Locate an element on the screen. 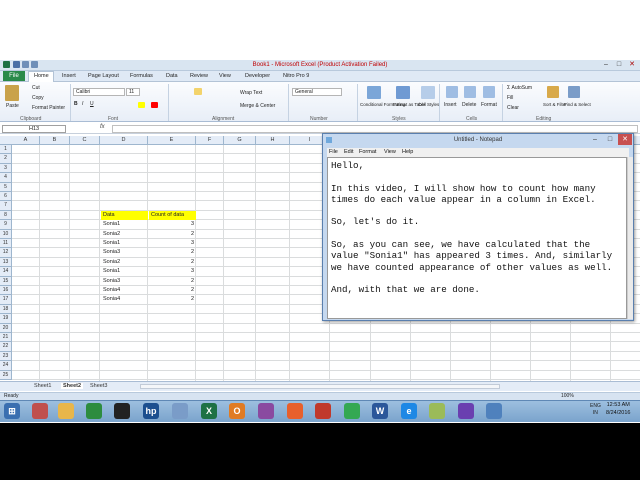 The image size is (640, 480). row-header: 11 is located at coordinates (6, 244).